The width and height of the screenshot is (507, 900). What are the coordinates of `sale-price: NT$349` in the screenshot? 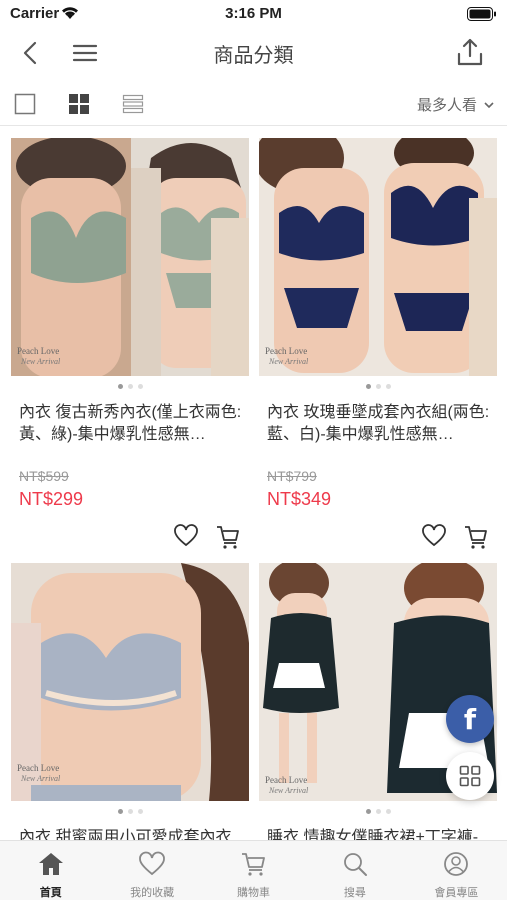 It's located at (299, 499).